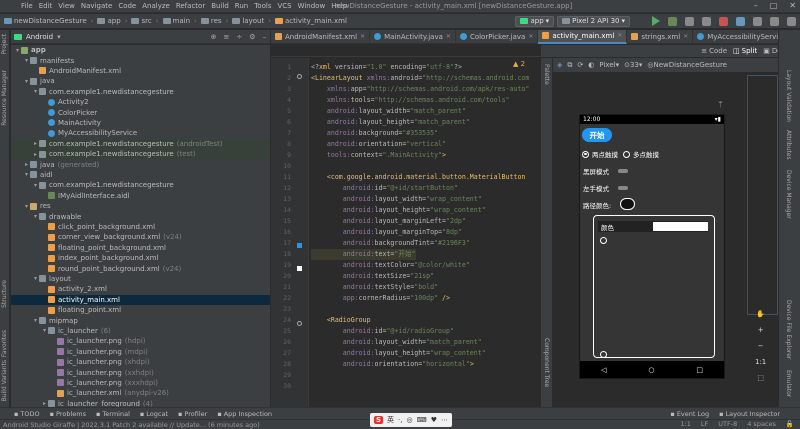 The image size is (800, 429). What do you see at coordinates (363, 254) in the screenshot?
I see `code-line: android:text="开始"` at bounding box center [363, 254].